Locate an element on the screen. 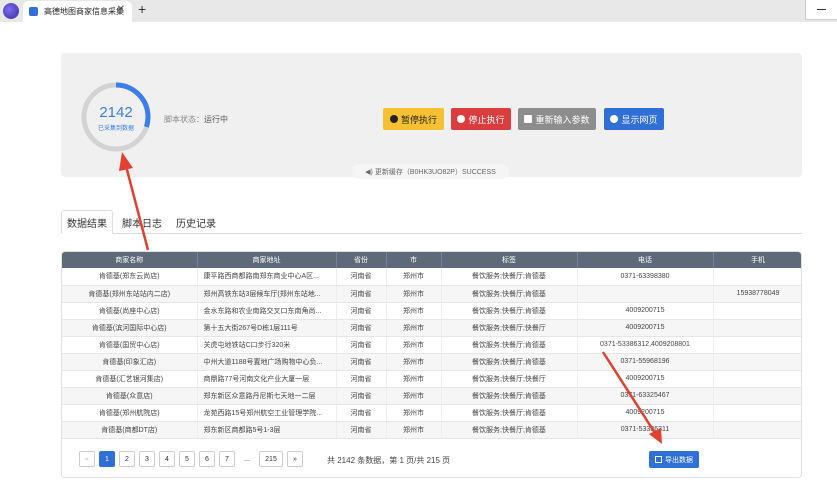 Image resolution: width=837 pixels, height=500 pixels. collected-count-label: 已采集到数据 is located at coordinates (115, 129).